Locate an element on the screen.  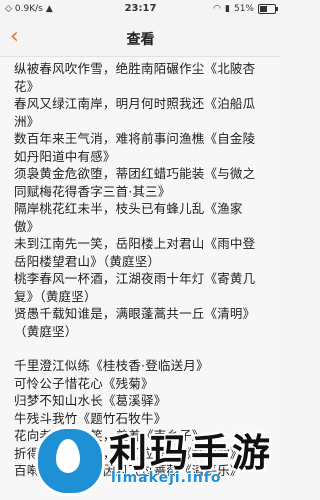
page-title: 查看 is located at coordinates (140, 40).